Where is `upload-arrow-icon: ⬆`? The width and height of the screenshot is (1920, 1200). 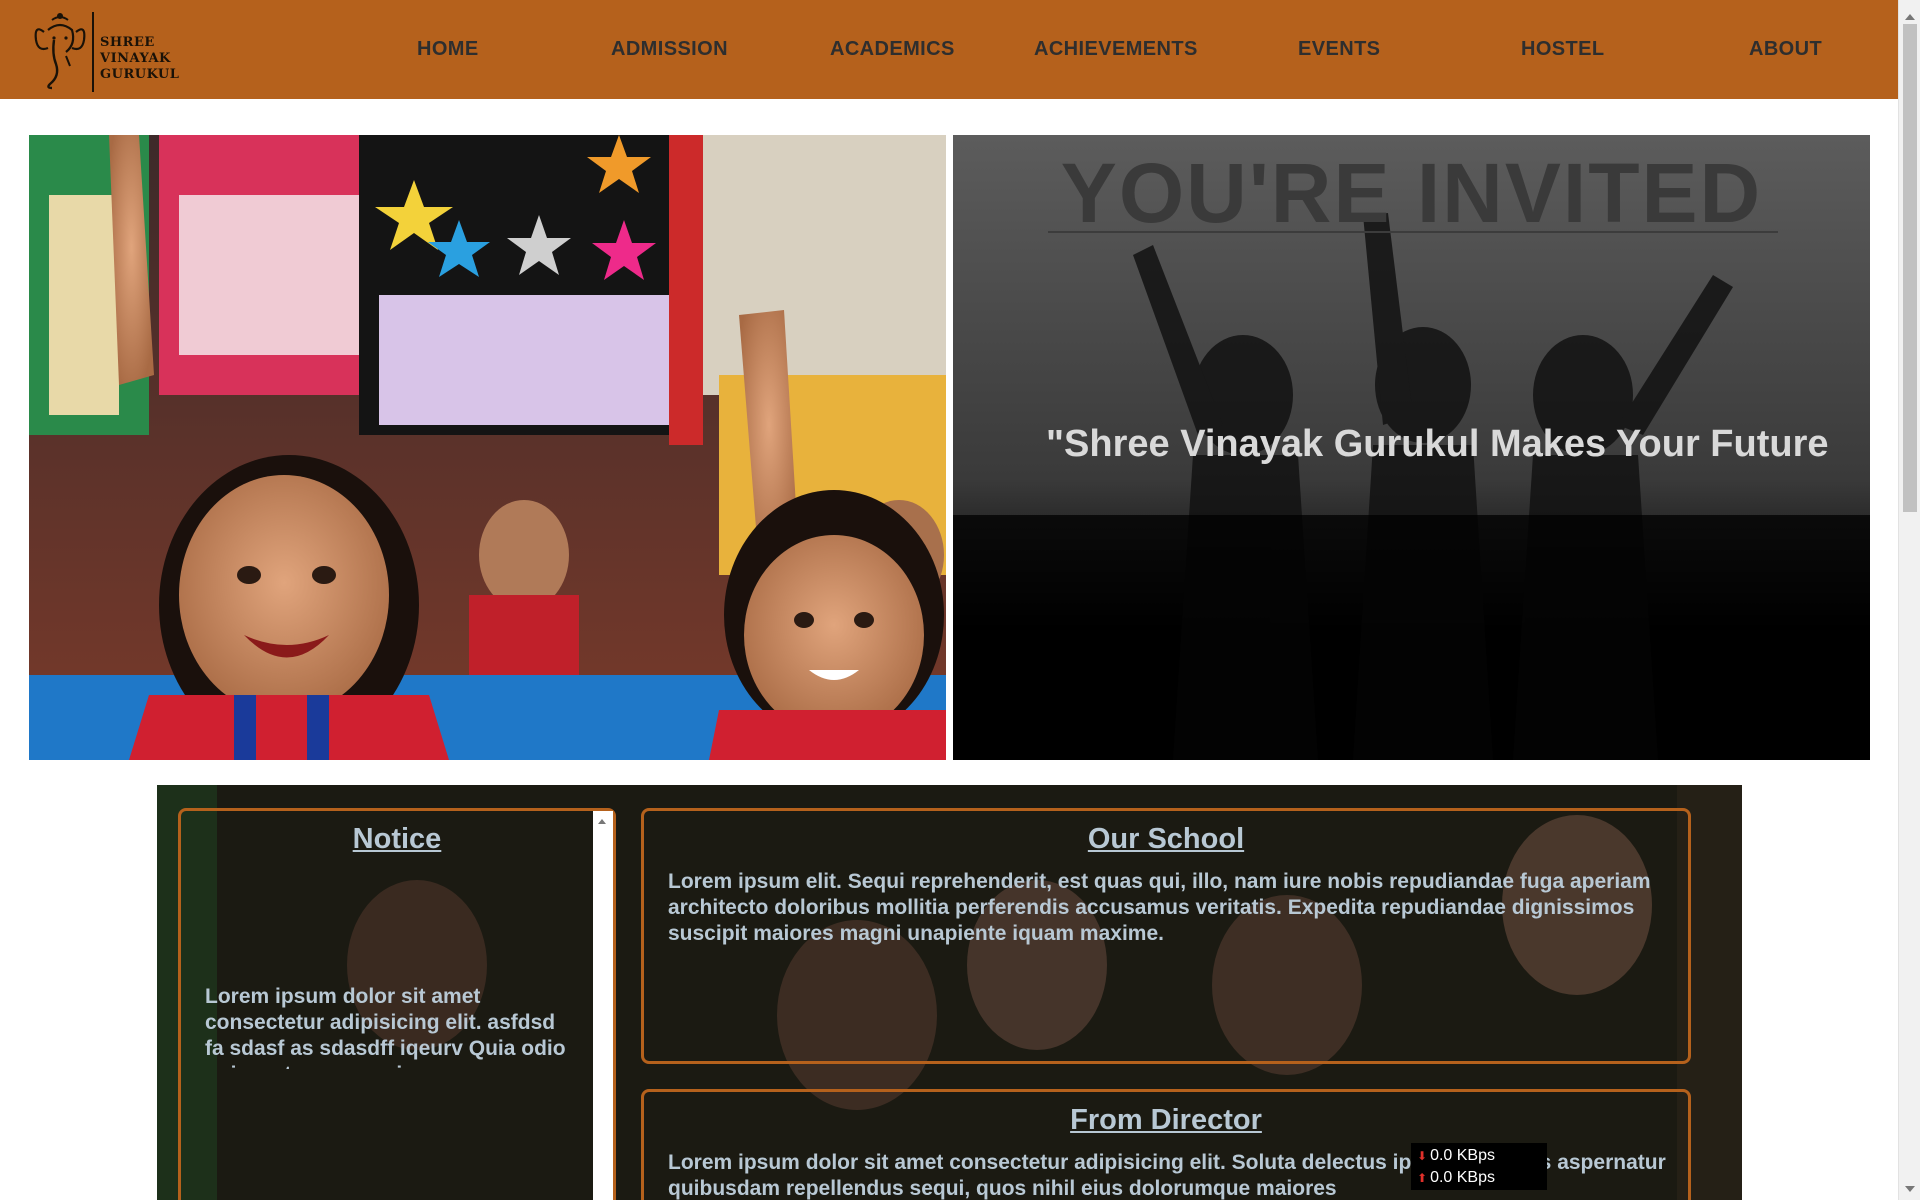 upload-arrow-icon: ⬆ is located at coordinates (1422, 1178).